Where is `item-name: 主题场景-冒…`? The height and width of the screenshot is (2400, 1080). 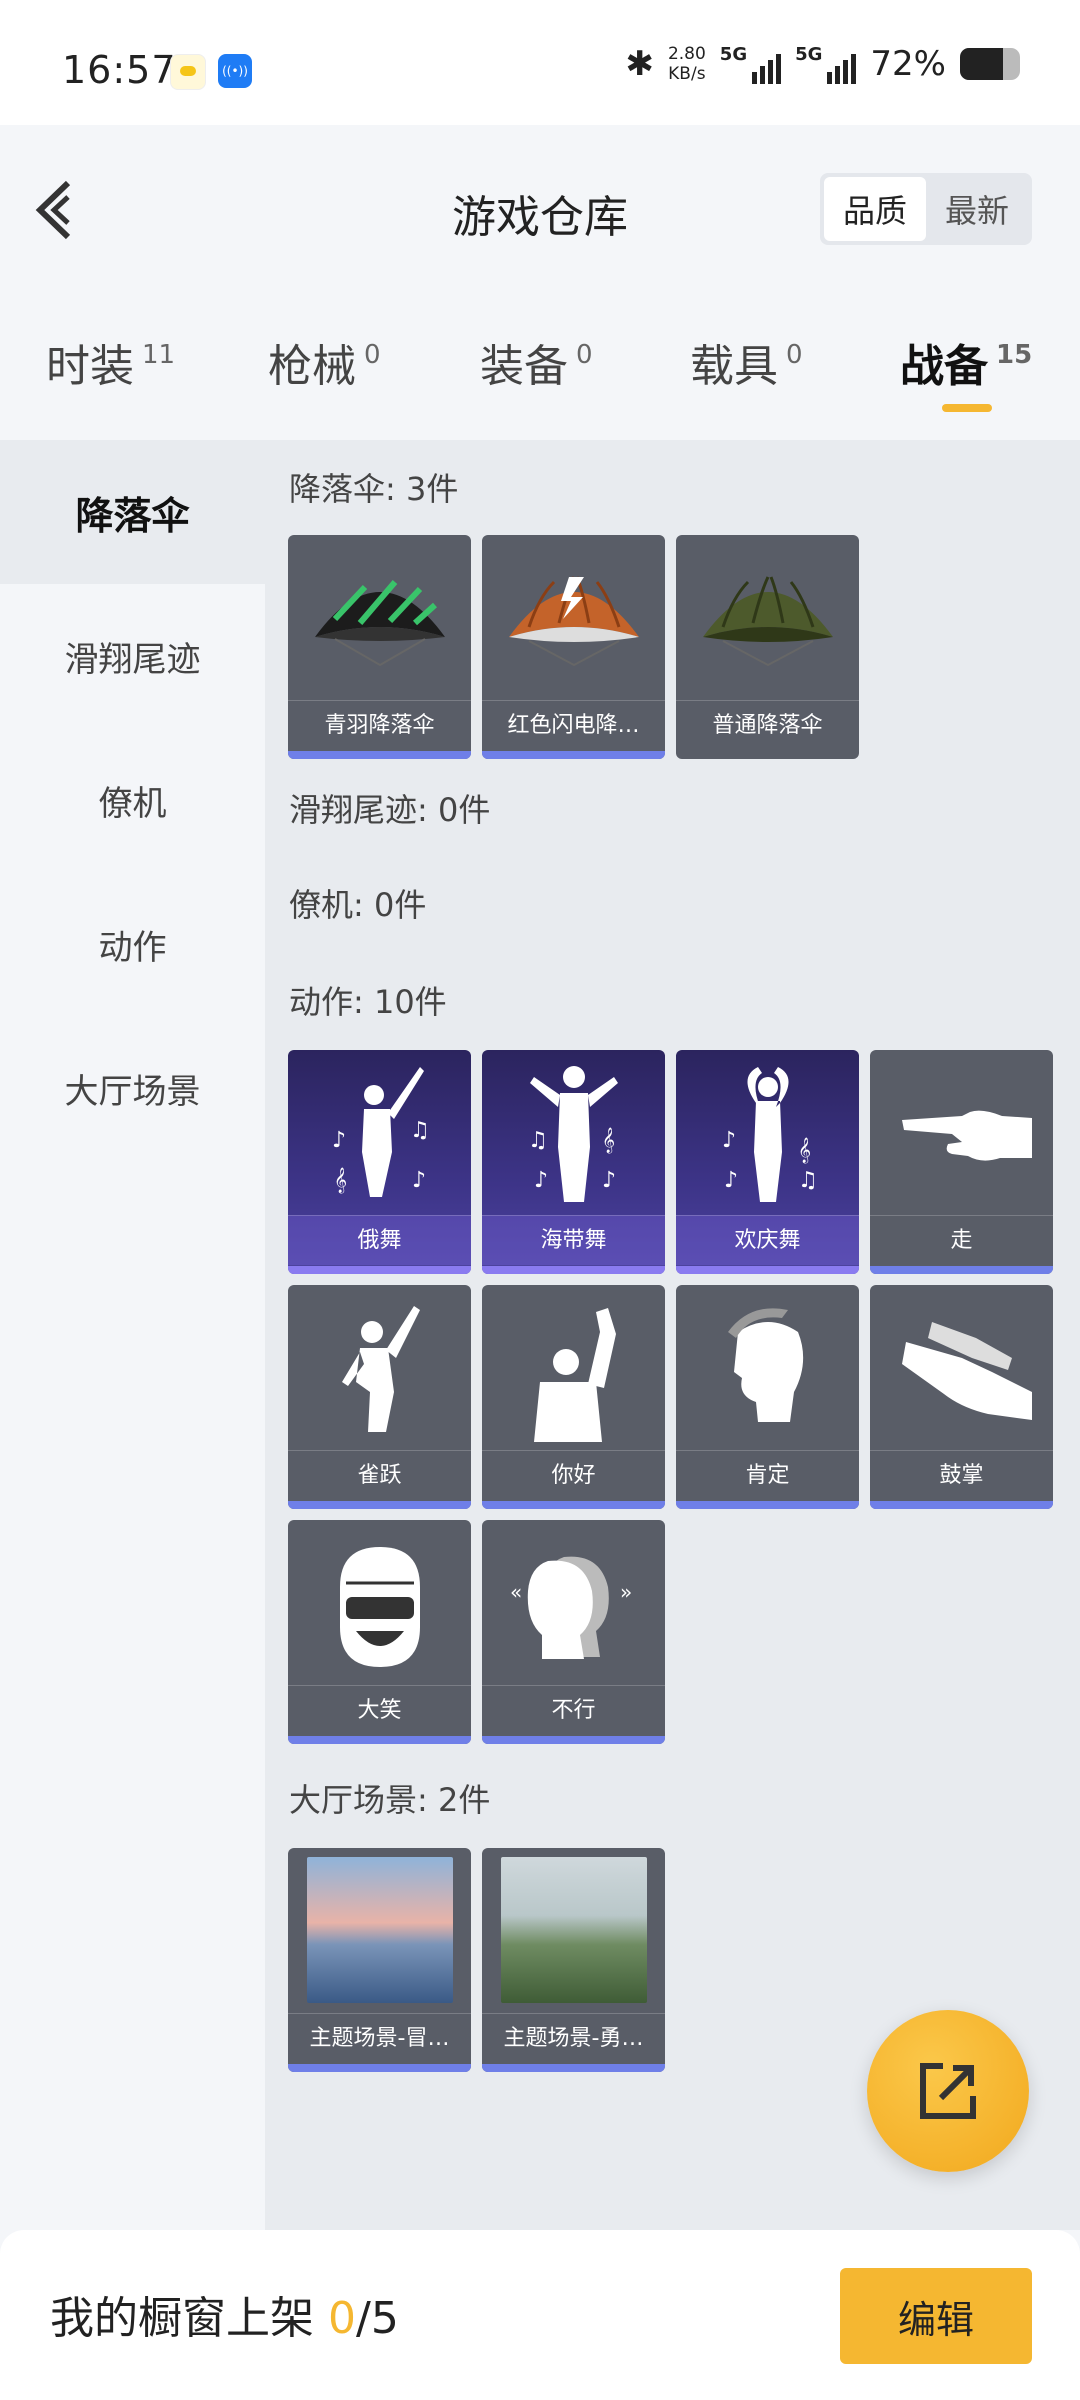 item-name: 主题场景-冒… is located at coordinates (379, 2038).